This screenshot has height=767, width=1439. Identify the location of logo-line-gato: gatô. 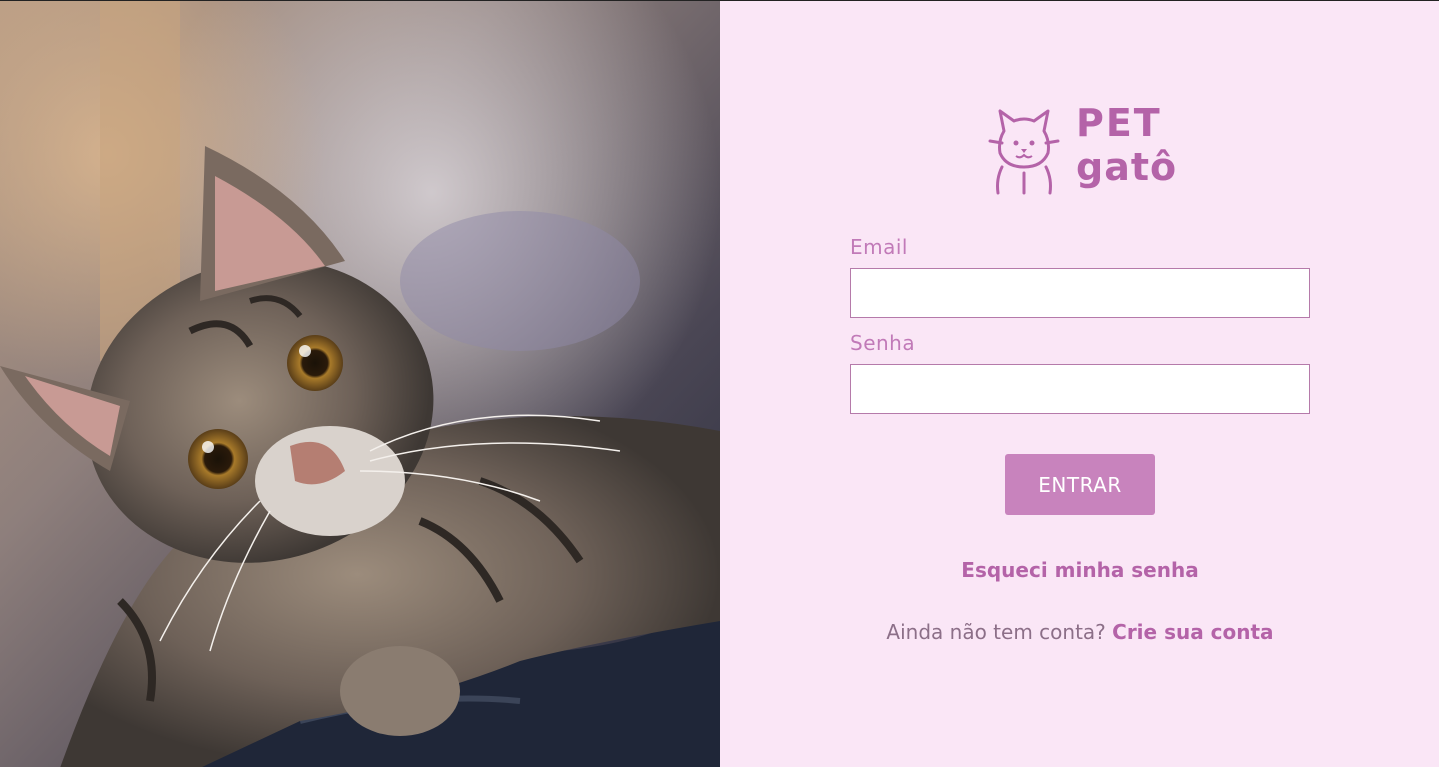
(1127, 167).